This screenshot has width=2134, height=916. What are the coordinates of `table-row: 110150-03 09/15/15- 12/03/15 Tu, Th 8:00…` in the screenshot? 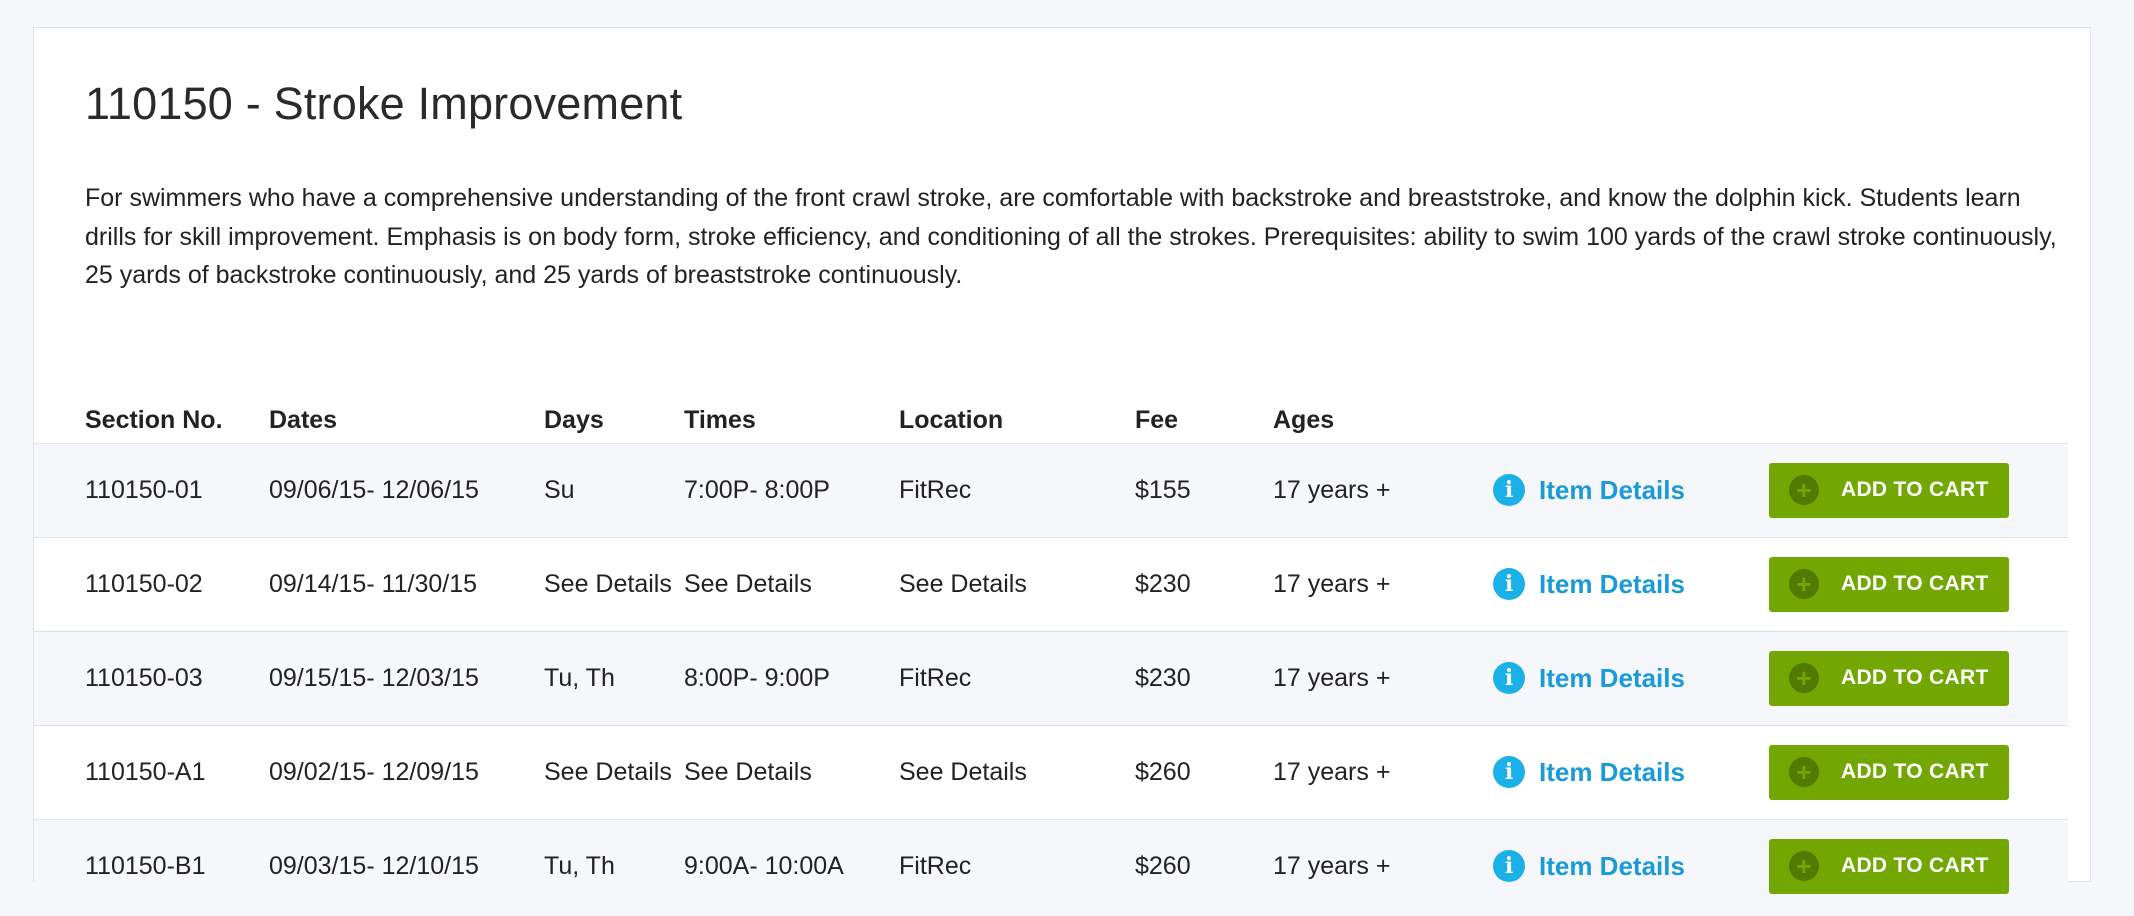 It's located at (1051, 678).